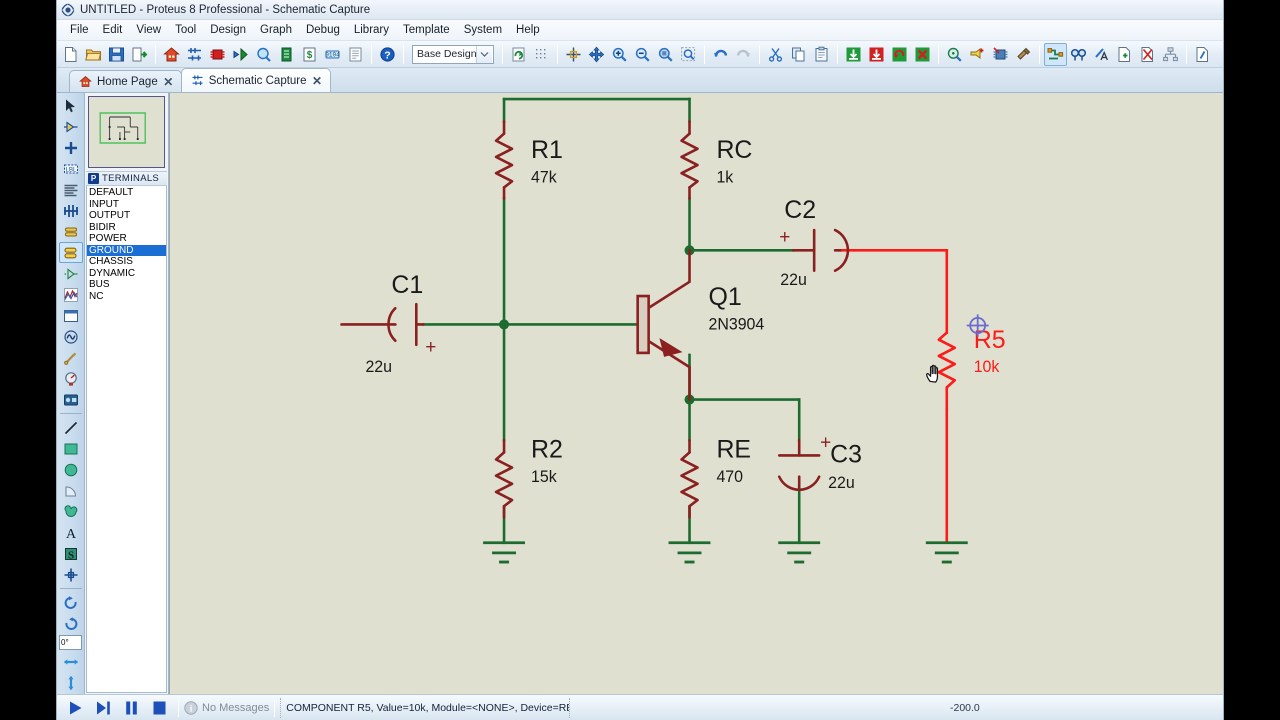 This screenshot has height=720, width=1280. What do you see at coordinates (103, 708) in the screenshot?
I see `step-button` at bounding box center [103, 708].